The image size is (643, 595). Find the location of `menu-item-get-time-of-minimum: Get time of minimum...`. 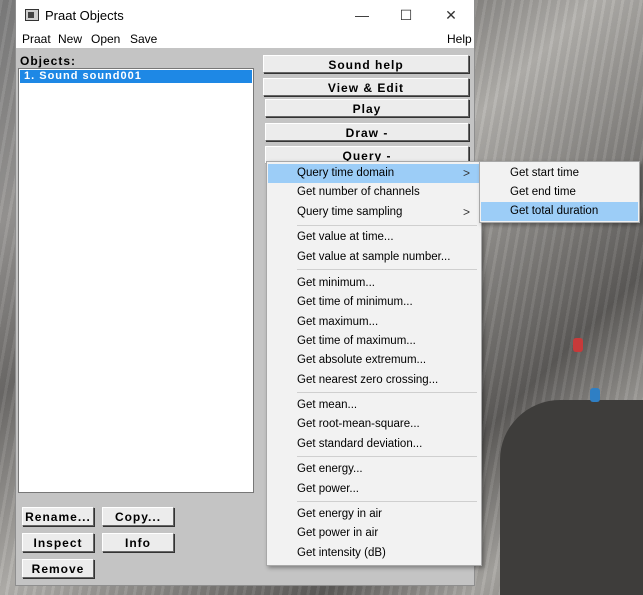

menu-item-get-time-of-minimum: Get time of minimum... is located at coordinates (374, 302).